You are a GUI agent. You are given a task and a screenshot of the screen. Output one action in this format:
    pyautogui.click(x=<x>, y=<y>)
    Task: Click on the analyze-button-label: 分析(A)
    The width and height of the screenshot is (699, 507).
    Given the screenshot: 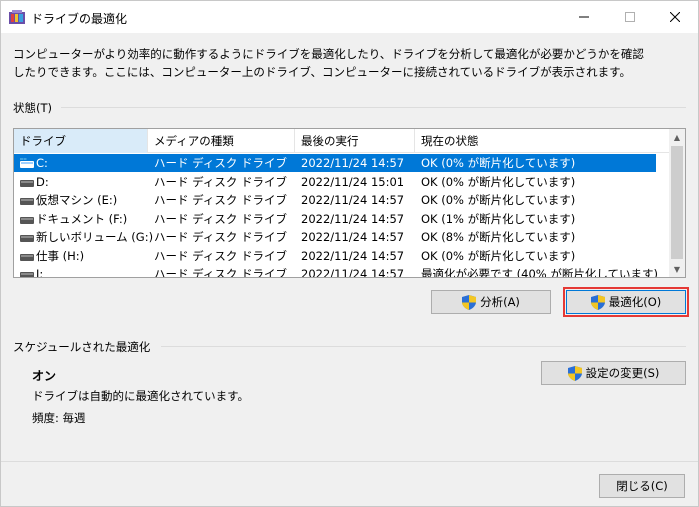 What is the action you would take?
    pyautogui.click(x=500, y=302)
    